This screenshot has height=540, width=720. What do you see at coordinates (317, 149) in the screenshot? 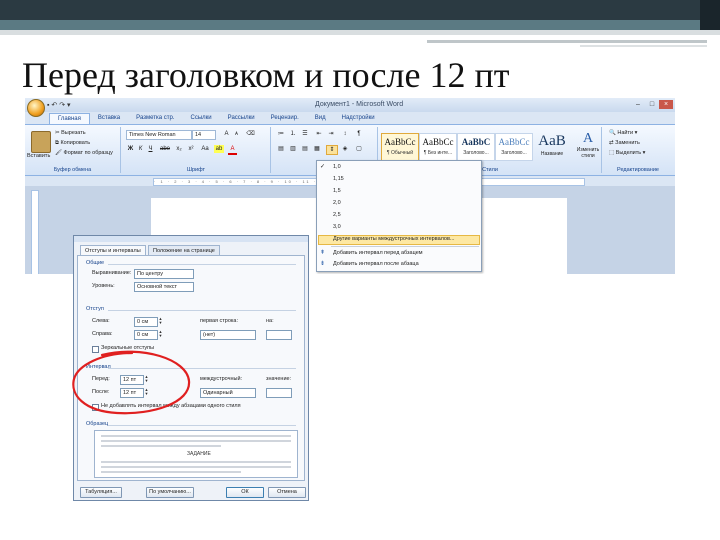
I see `justify-icon: ▦` at bounding box center [317, 149].